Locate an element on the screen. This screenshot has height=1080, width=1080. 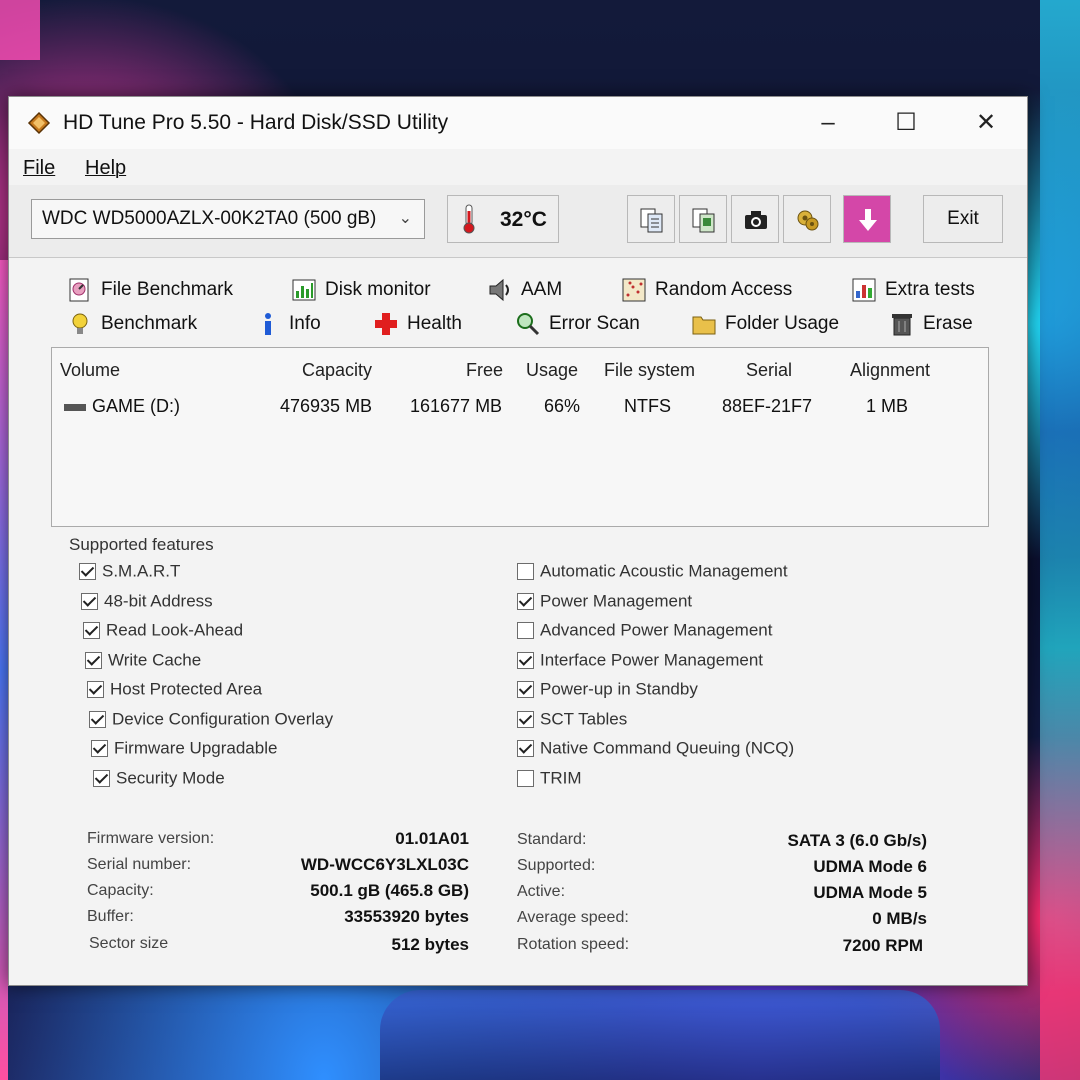
menu-help: Help is located at coordinates (105, 168).